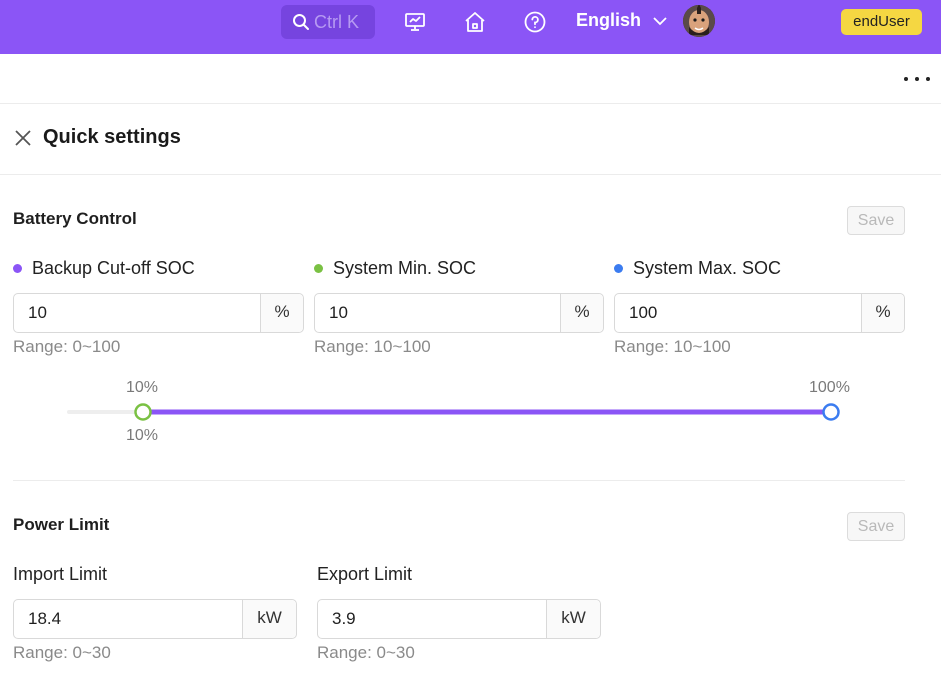 Image resolution: width=941 pixels, height=676 pixels. Describe the element at coordinates (876, 220) in the screenshot. I see `battery-save-button: Save` at that location.